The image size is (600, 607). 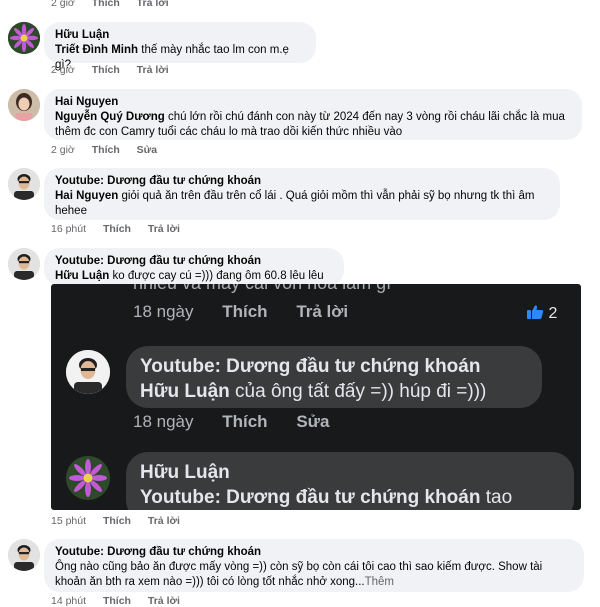 What do you see at coordinates (496, 497) in the screenshot?
I see `screenshot-text: tao` at bounding box center [496, 497].